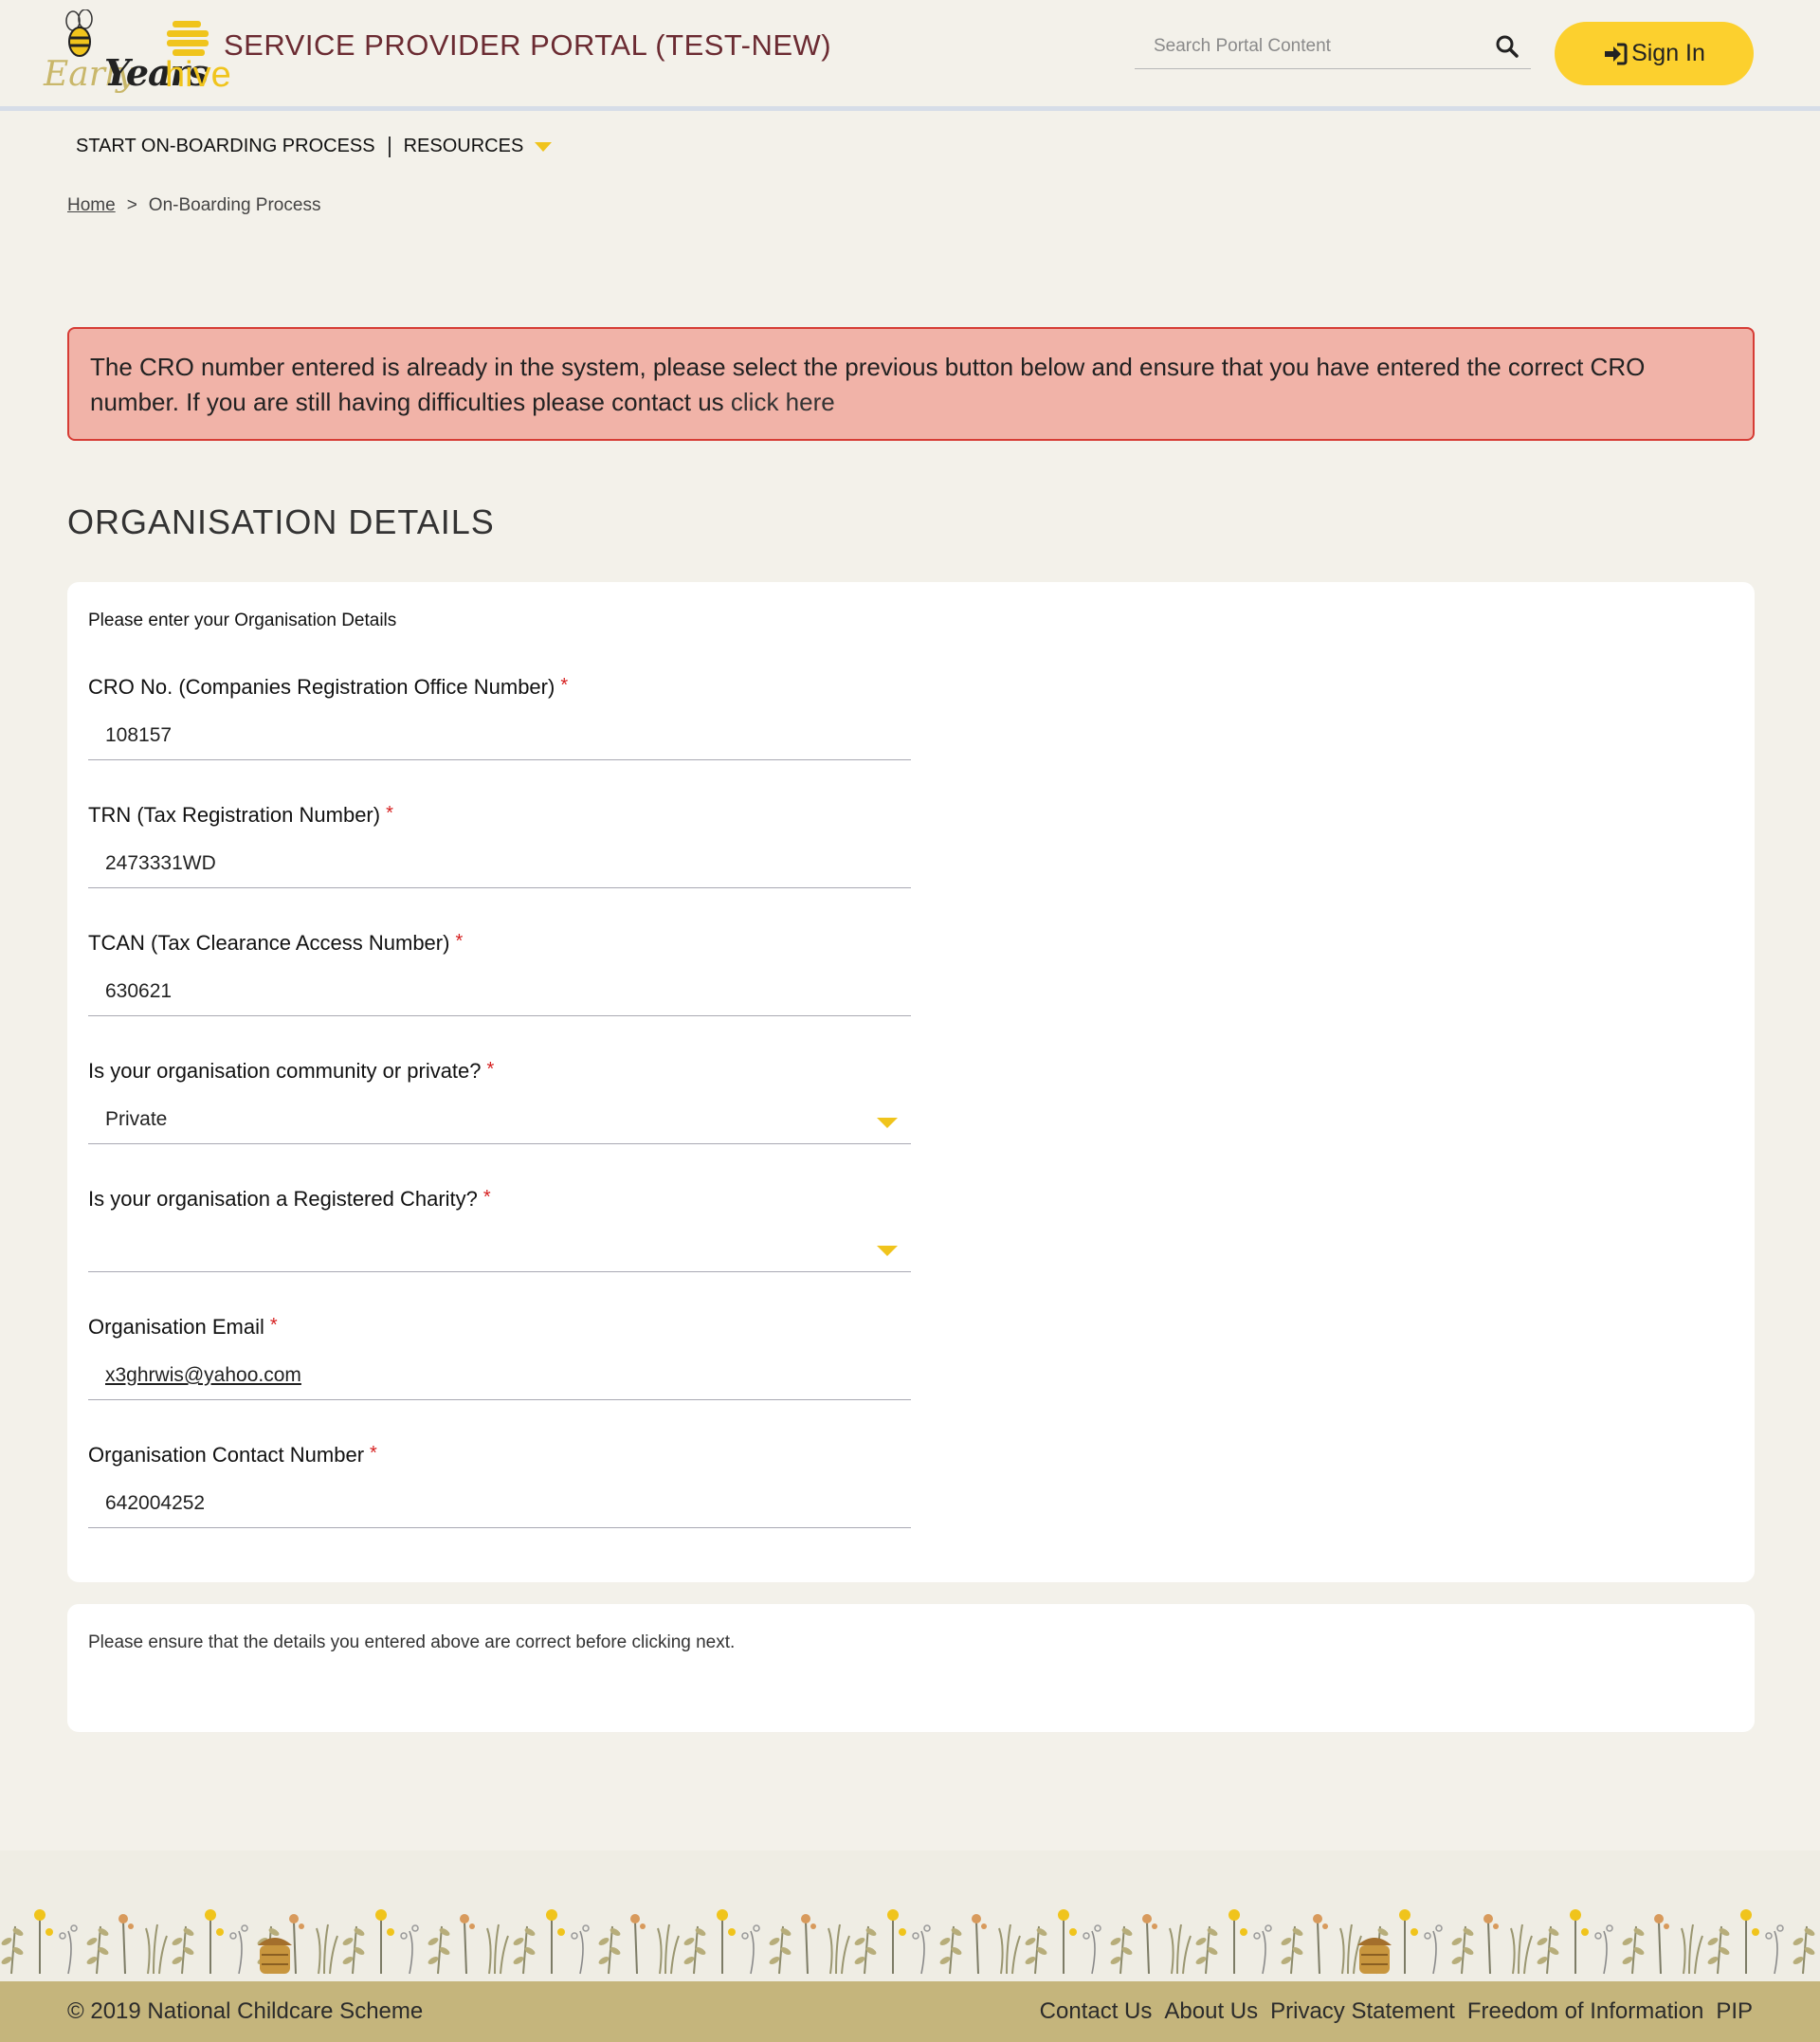 This screenshot has height=2042, width=1820. What do you see at coordinates (198, 75) in the screenshot?
I see `logo-text-hive: hive` at bounding box center [198, 75].